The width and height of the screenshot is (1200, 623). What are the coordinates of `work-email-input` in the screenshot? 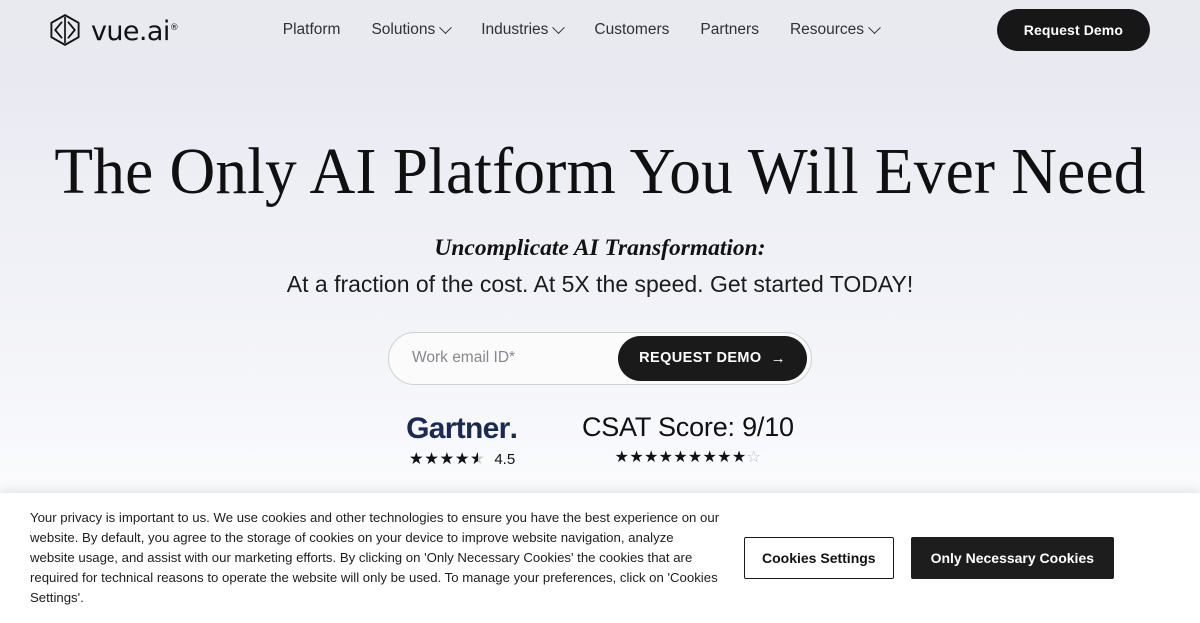 It's located at (504, 358).